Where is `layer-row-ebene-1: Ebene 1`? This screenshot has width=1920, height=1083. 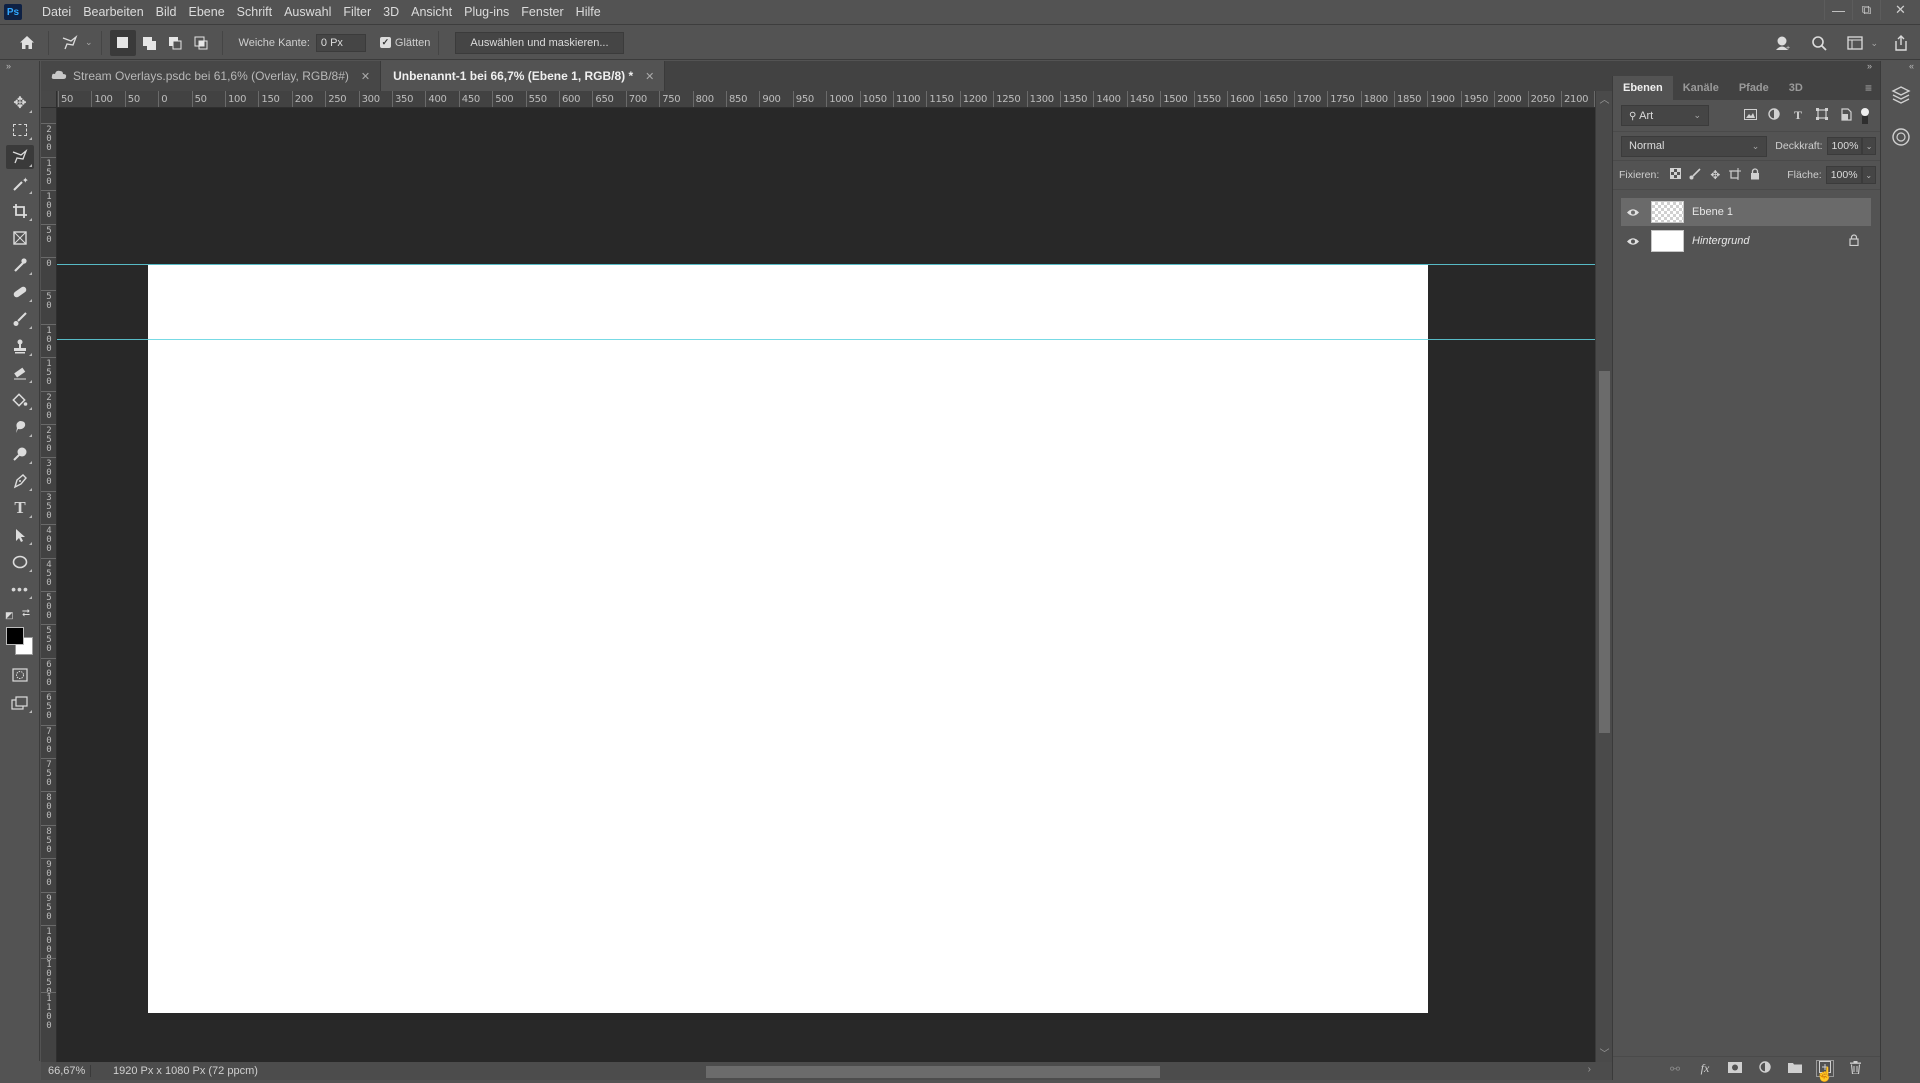 layer-row-ebene-1: Ebene 1 is located at coordinates (1746, 212).